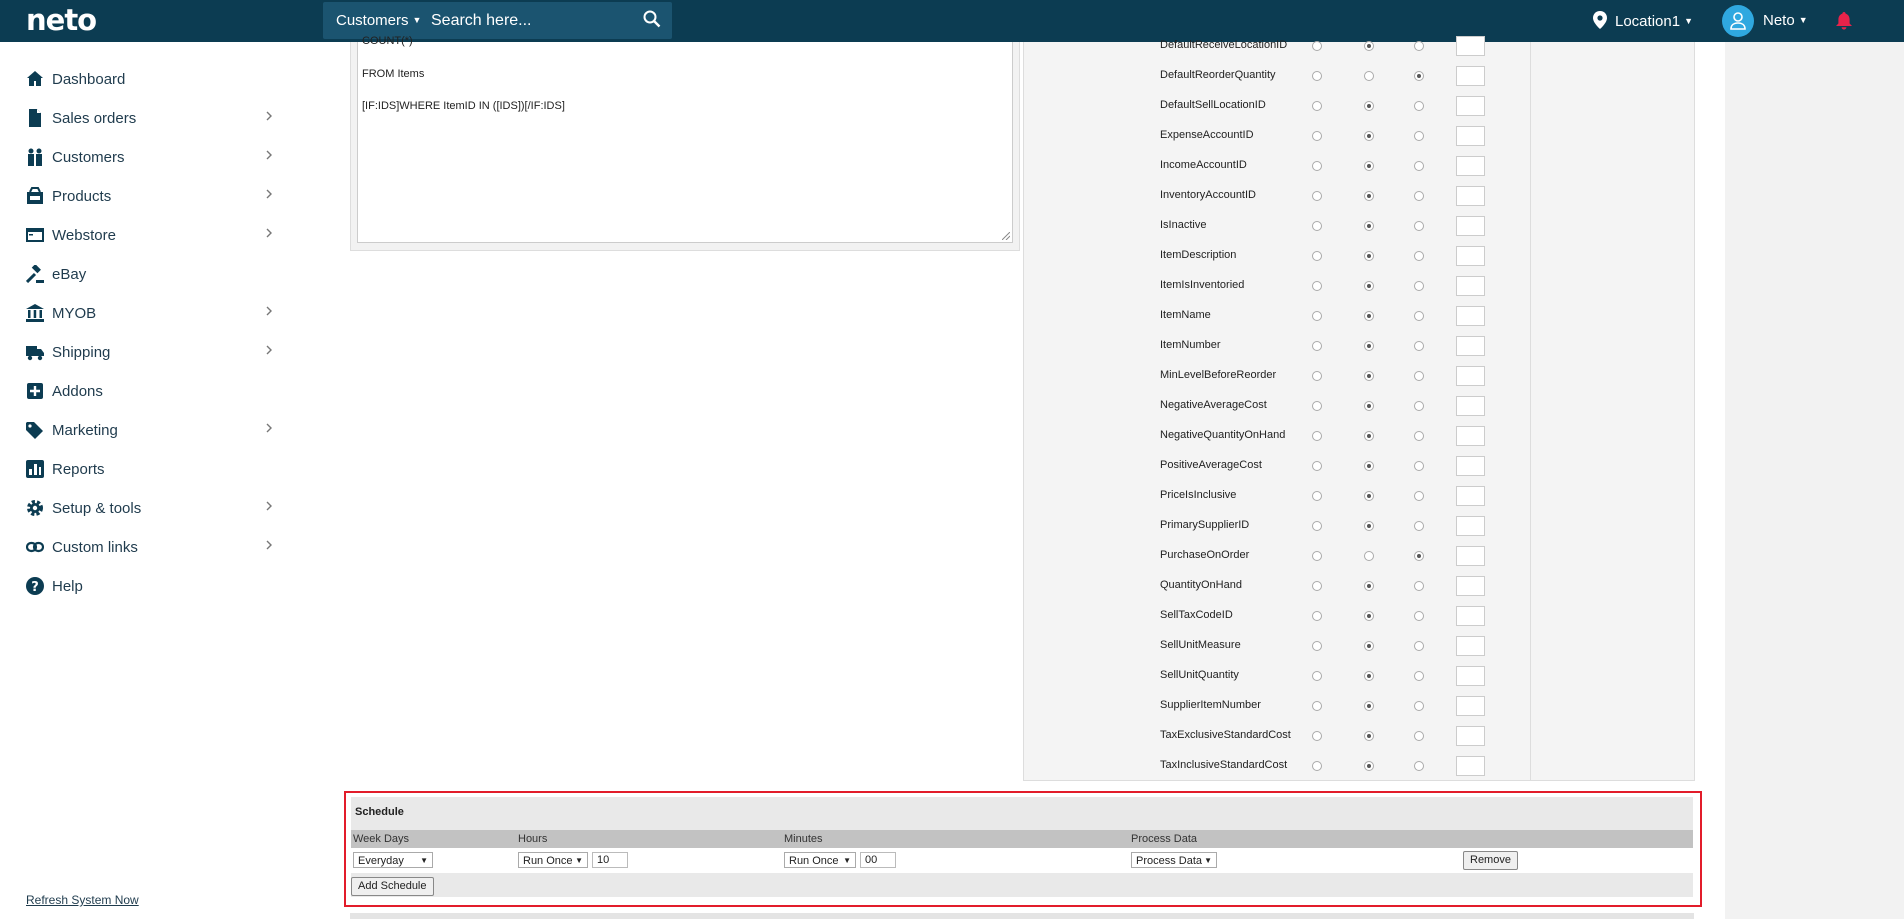 The width and height of the screenshot is (1904, 919). Describe the element at coordinates (149, 547) in the screenshot. I see `sidebar-item-custom-links: Custom links` at that location.